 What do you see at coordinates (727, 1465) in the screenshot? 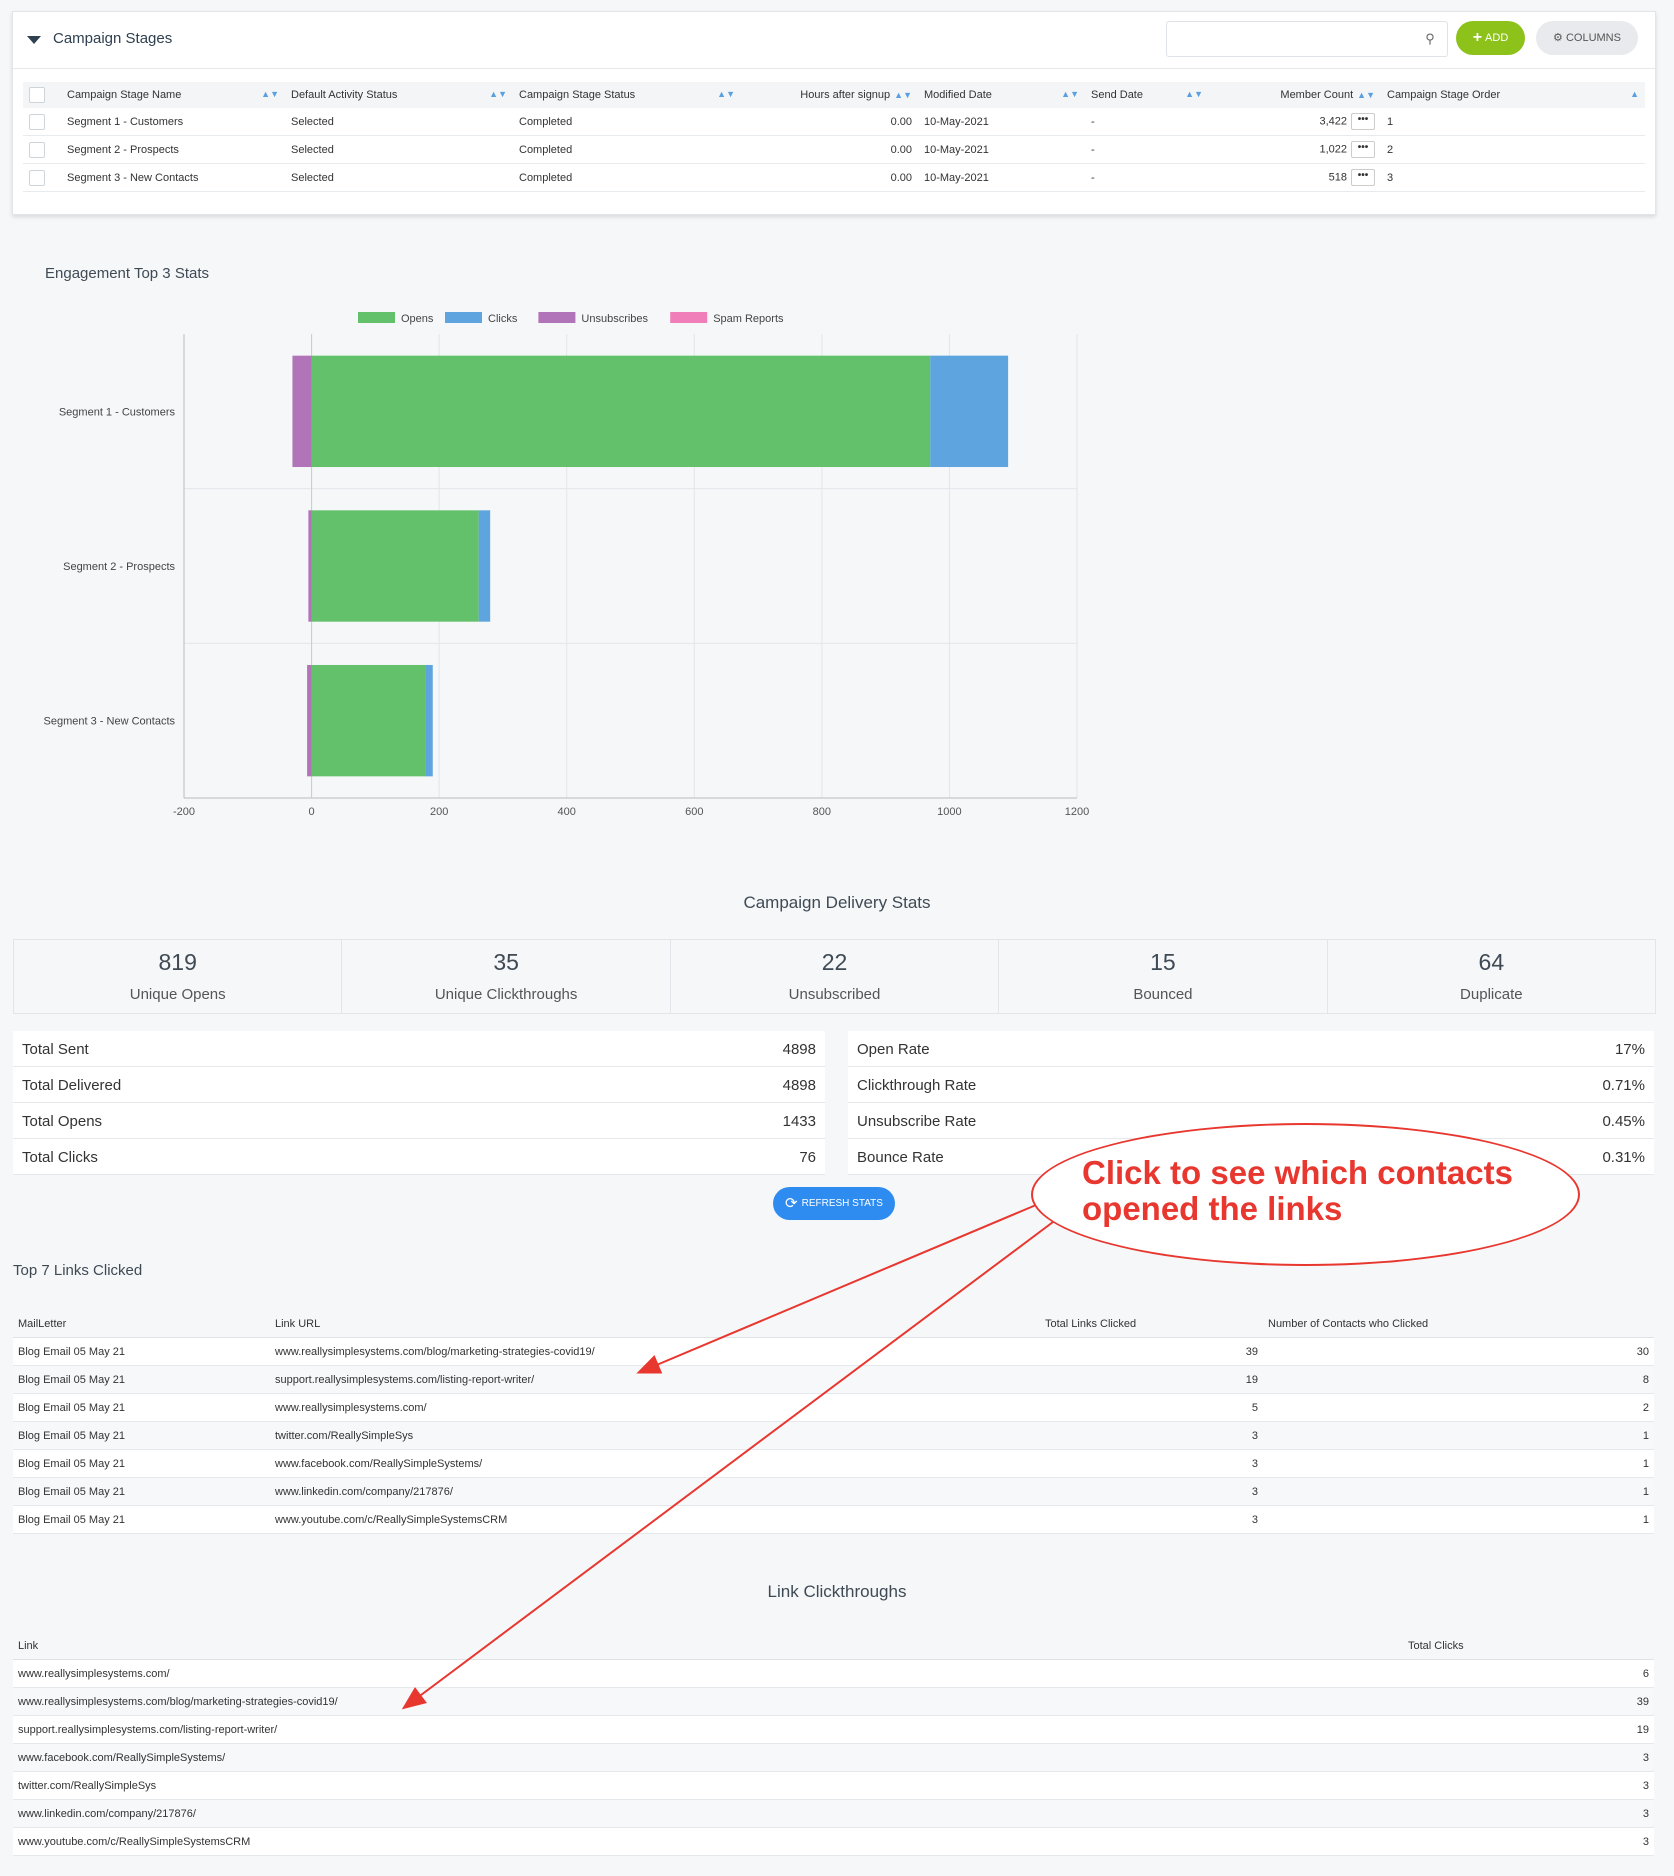
I see `arrow-to-clickthroughs` at bounding box center [727, 1465].